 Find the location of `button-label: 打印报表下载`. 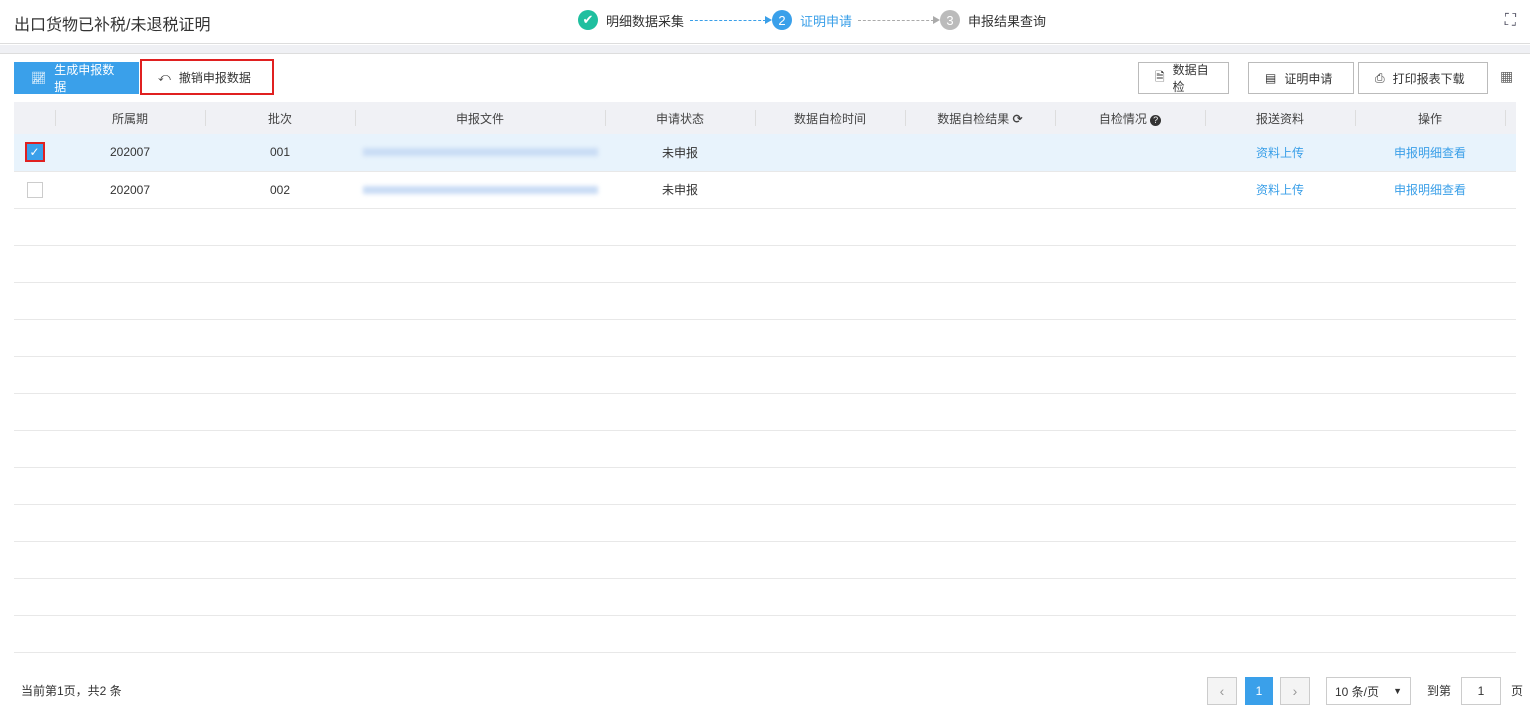

button-label: 打印报表下载 is located at coordinates (1428, 78).